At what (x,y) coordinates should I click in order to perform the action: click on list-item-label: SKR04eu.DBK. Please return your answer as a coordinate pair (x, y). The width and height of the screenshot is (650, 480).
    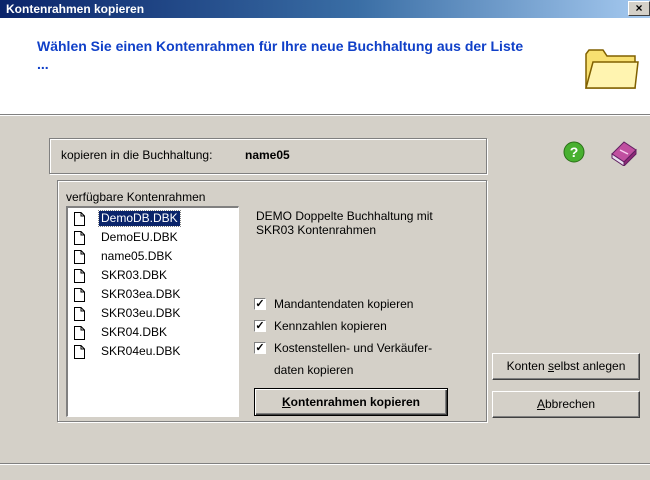
    Looking at the image, I should click on (141, 351).